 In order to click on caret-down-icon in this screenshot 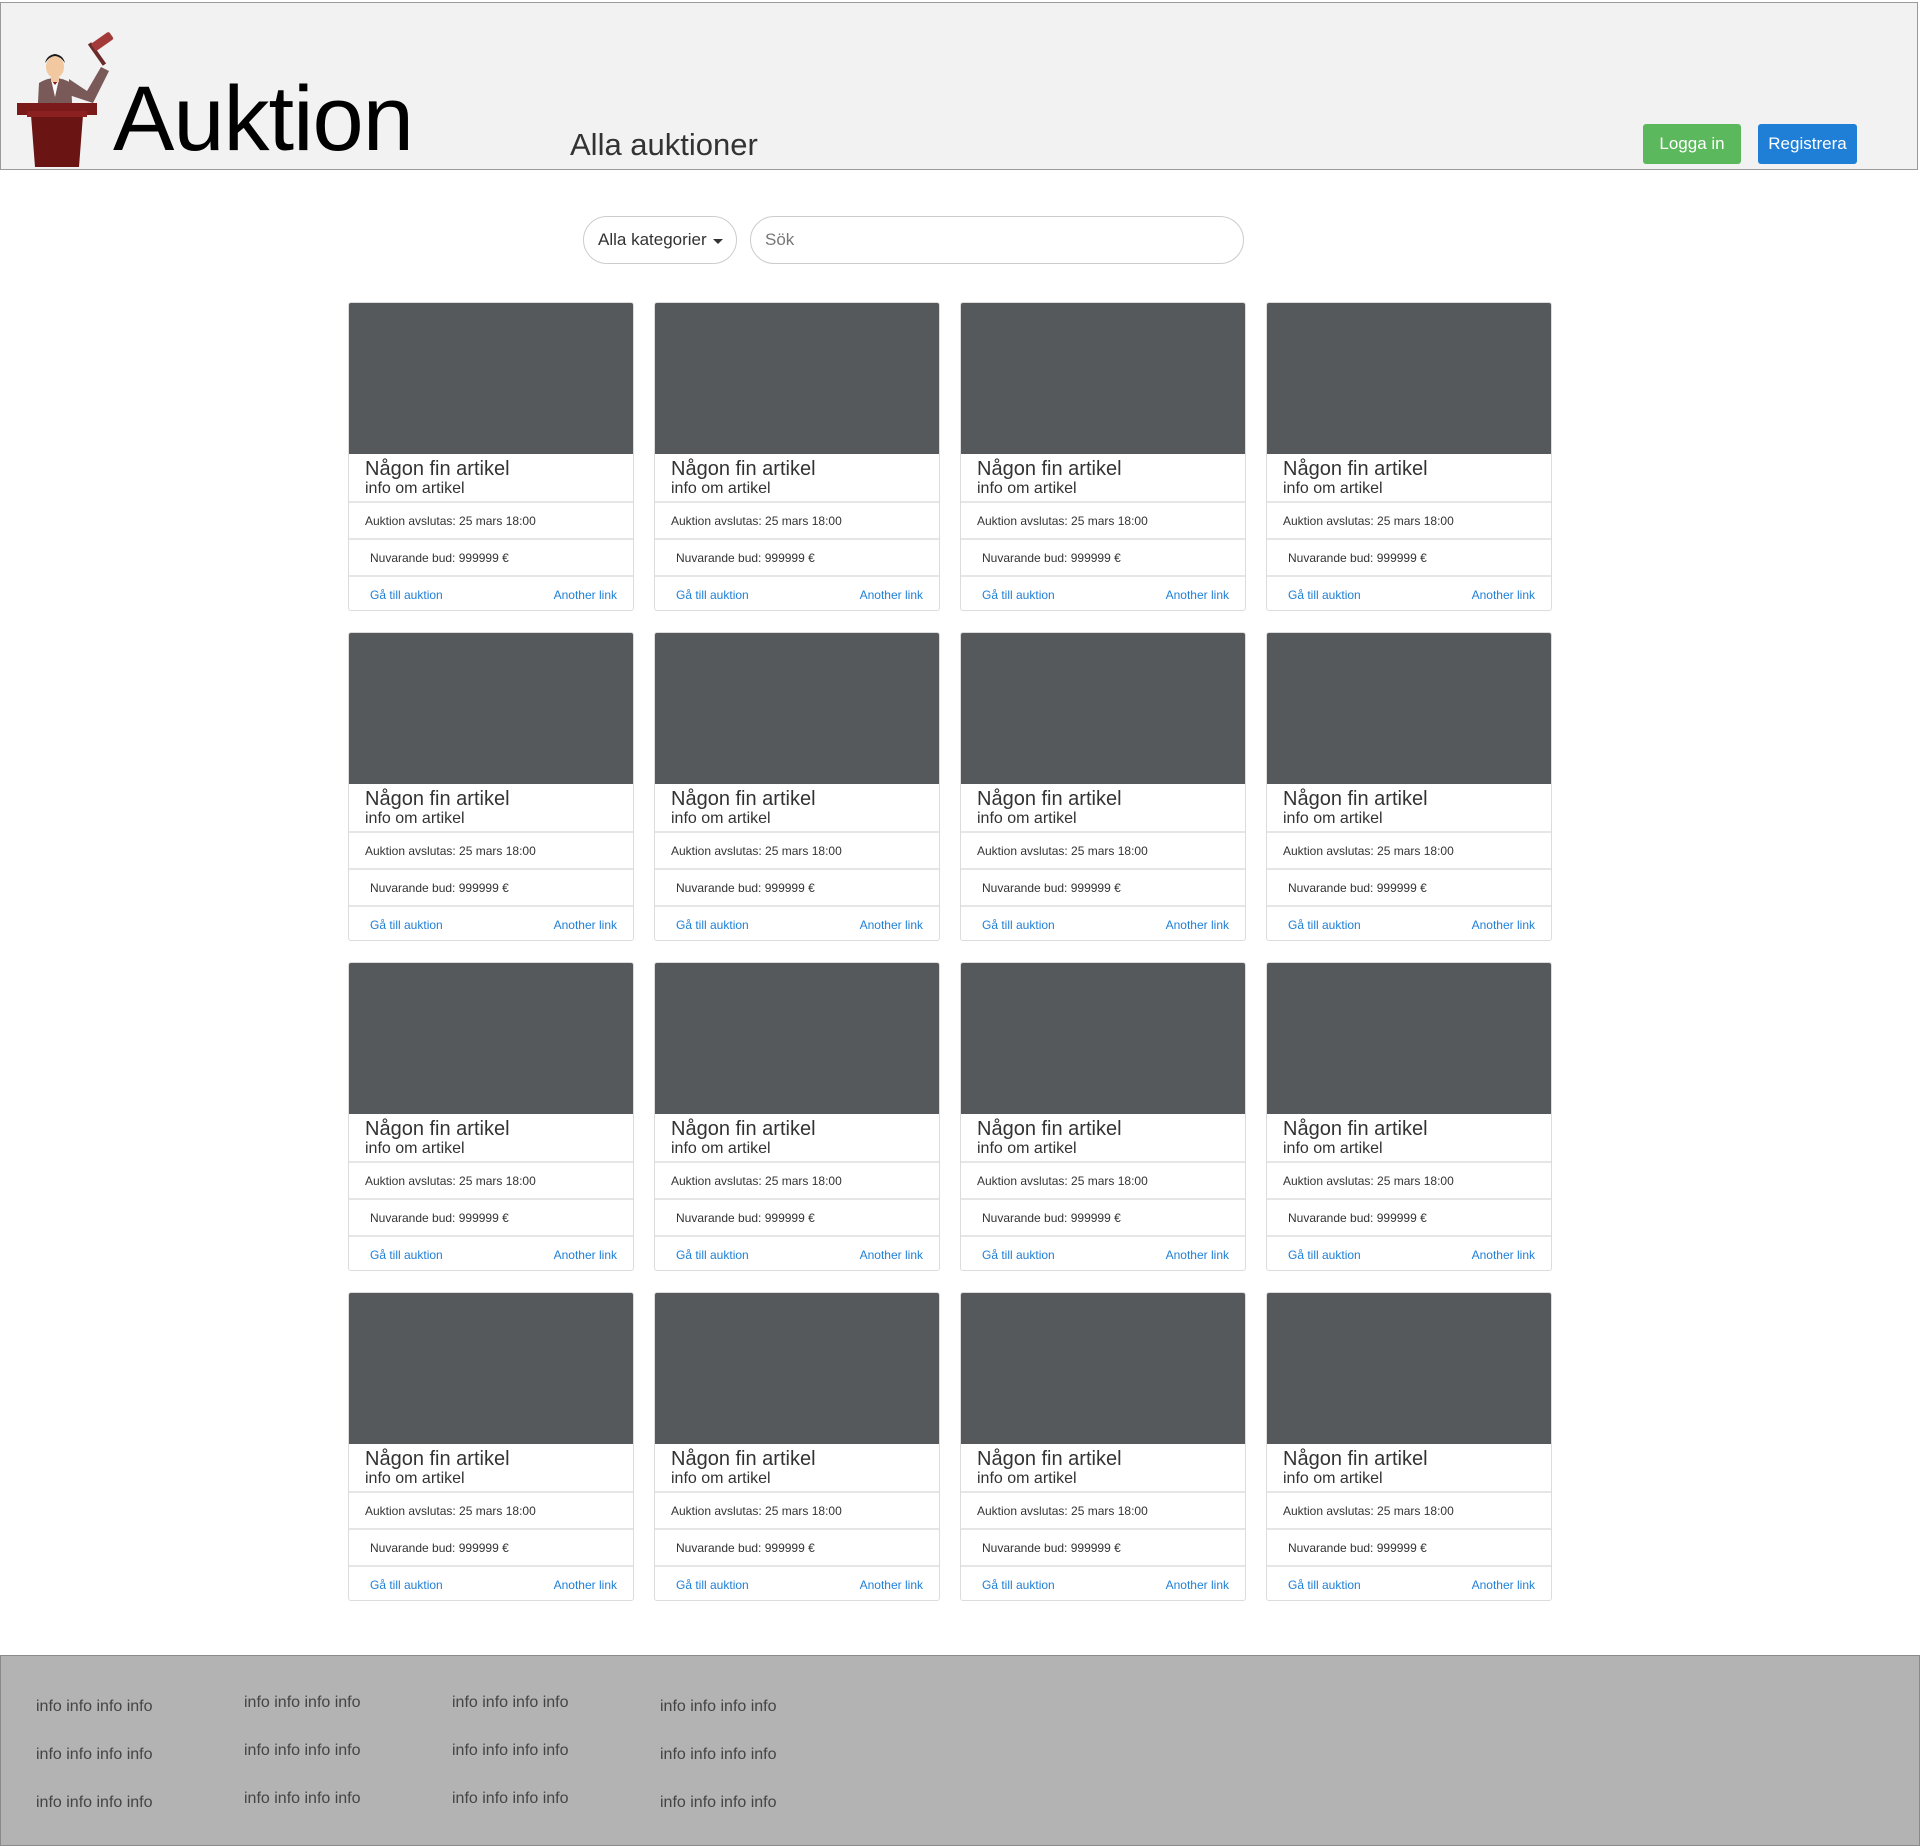, I will do `click(718, 241)`.